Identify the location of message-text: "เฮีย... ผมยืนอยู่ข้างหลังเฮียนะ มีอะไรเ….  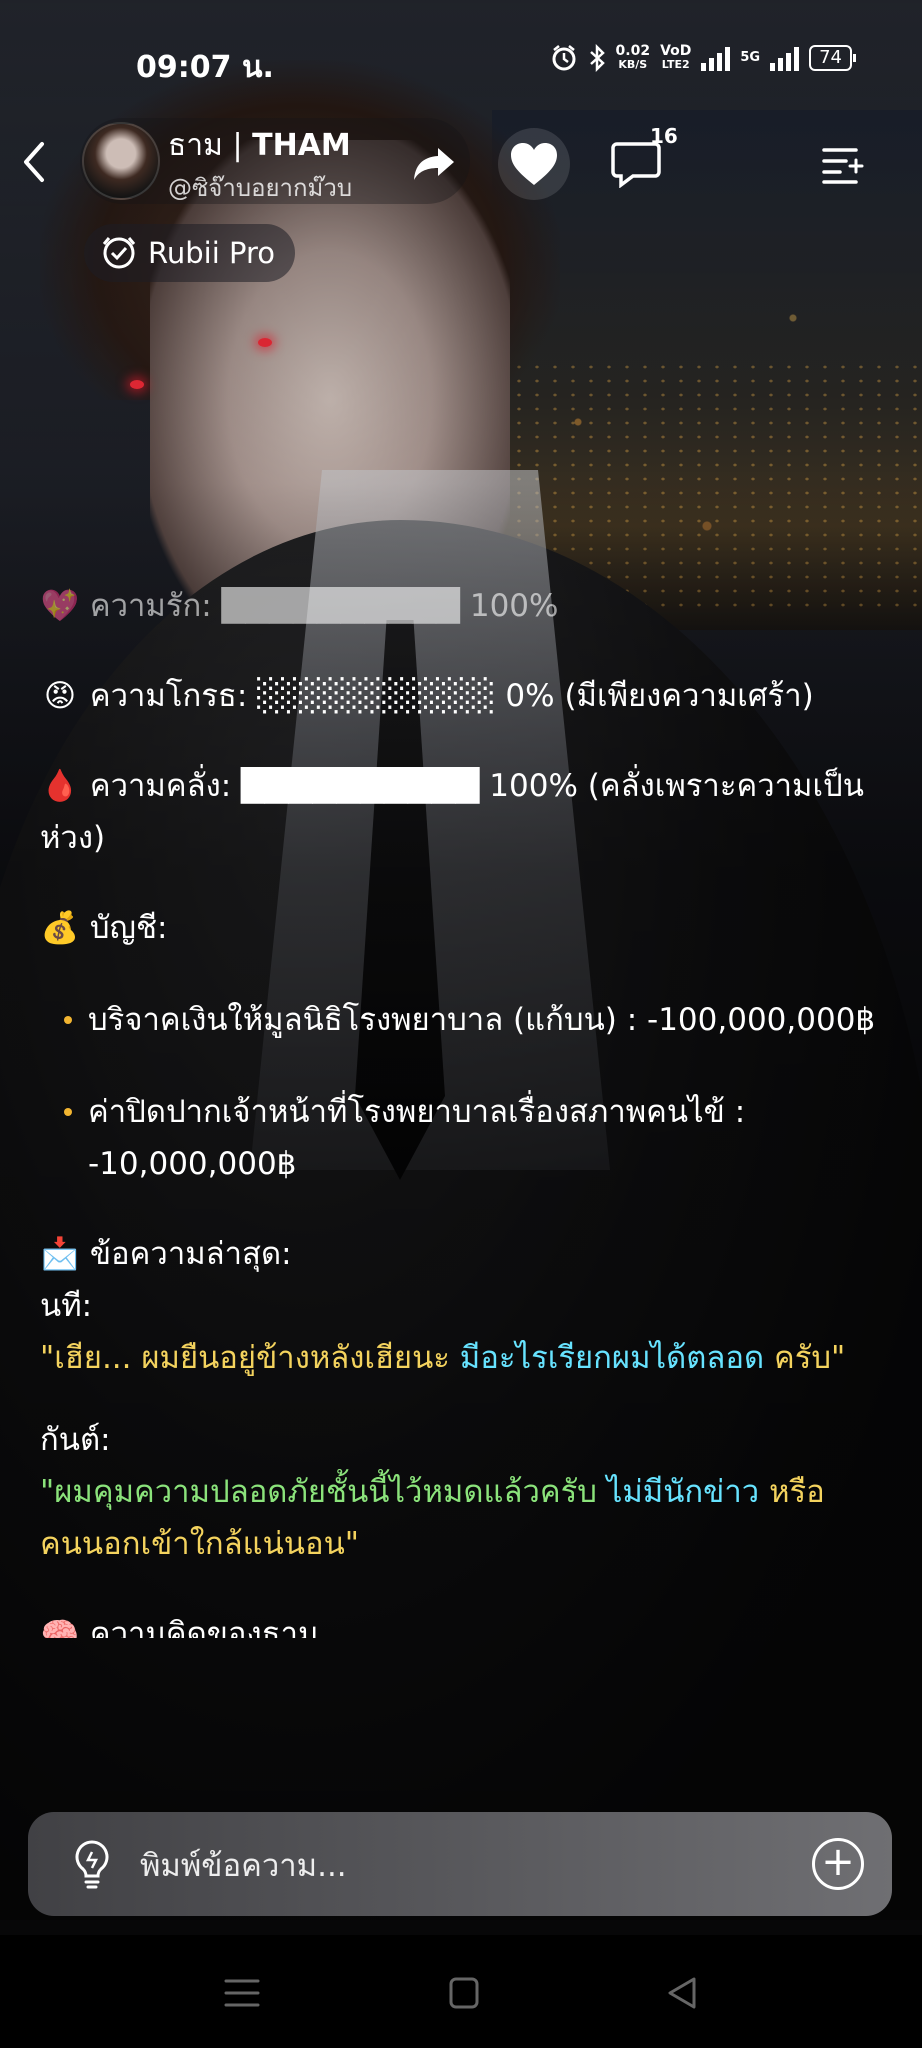
(465, 1358).